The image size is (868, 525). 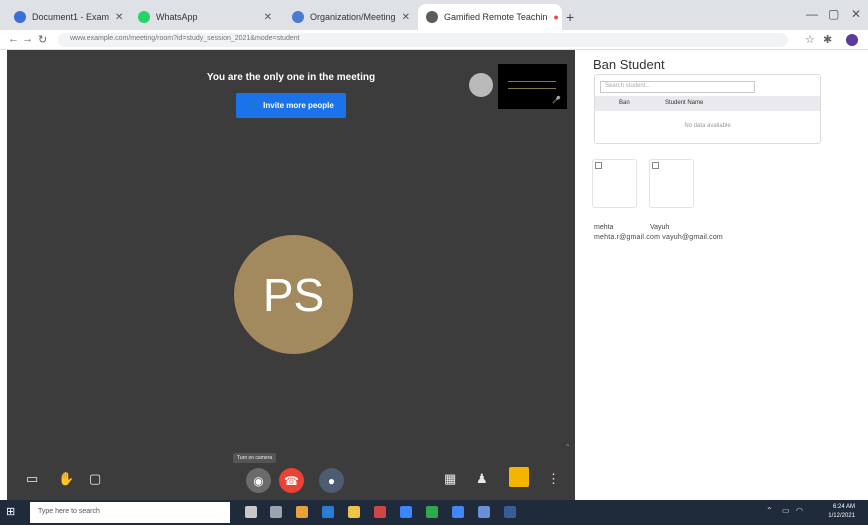 I want to click on tab-label: WhatsApp, so click(x=177, y=17).